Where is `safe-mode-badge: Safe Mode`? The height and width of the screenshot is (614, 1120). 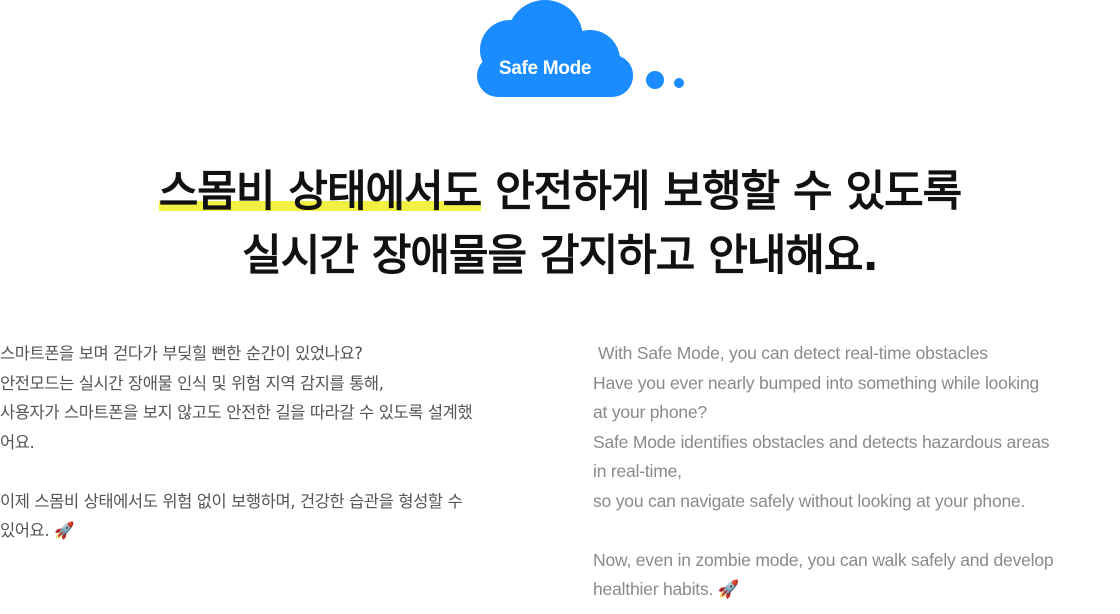 safe-mode-badge: Safe Mode is located at coordinates (575, 50).